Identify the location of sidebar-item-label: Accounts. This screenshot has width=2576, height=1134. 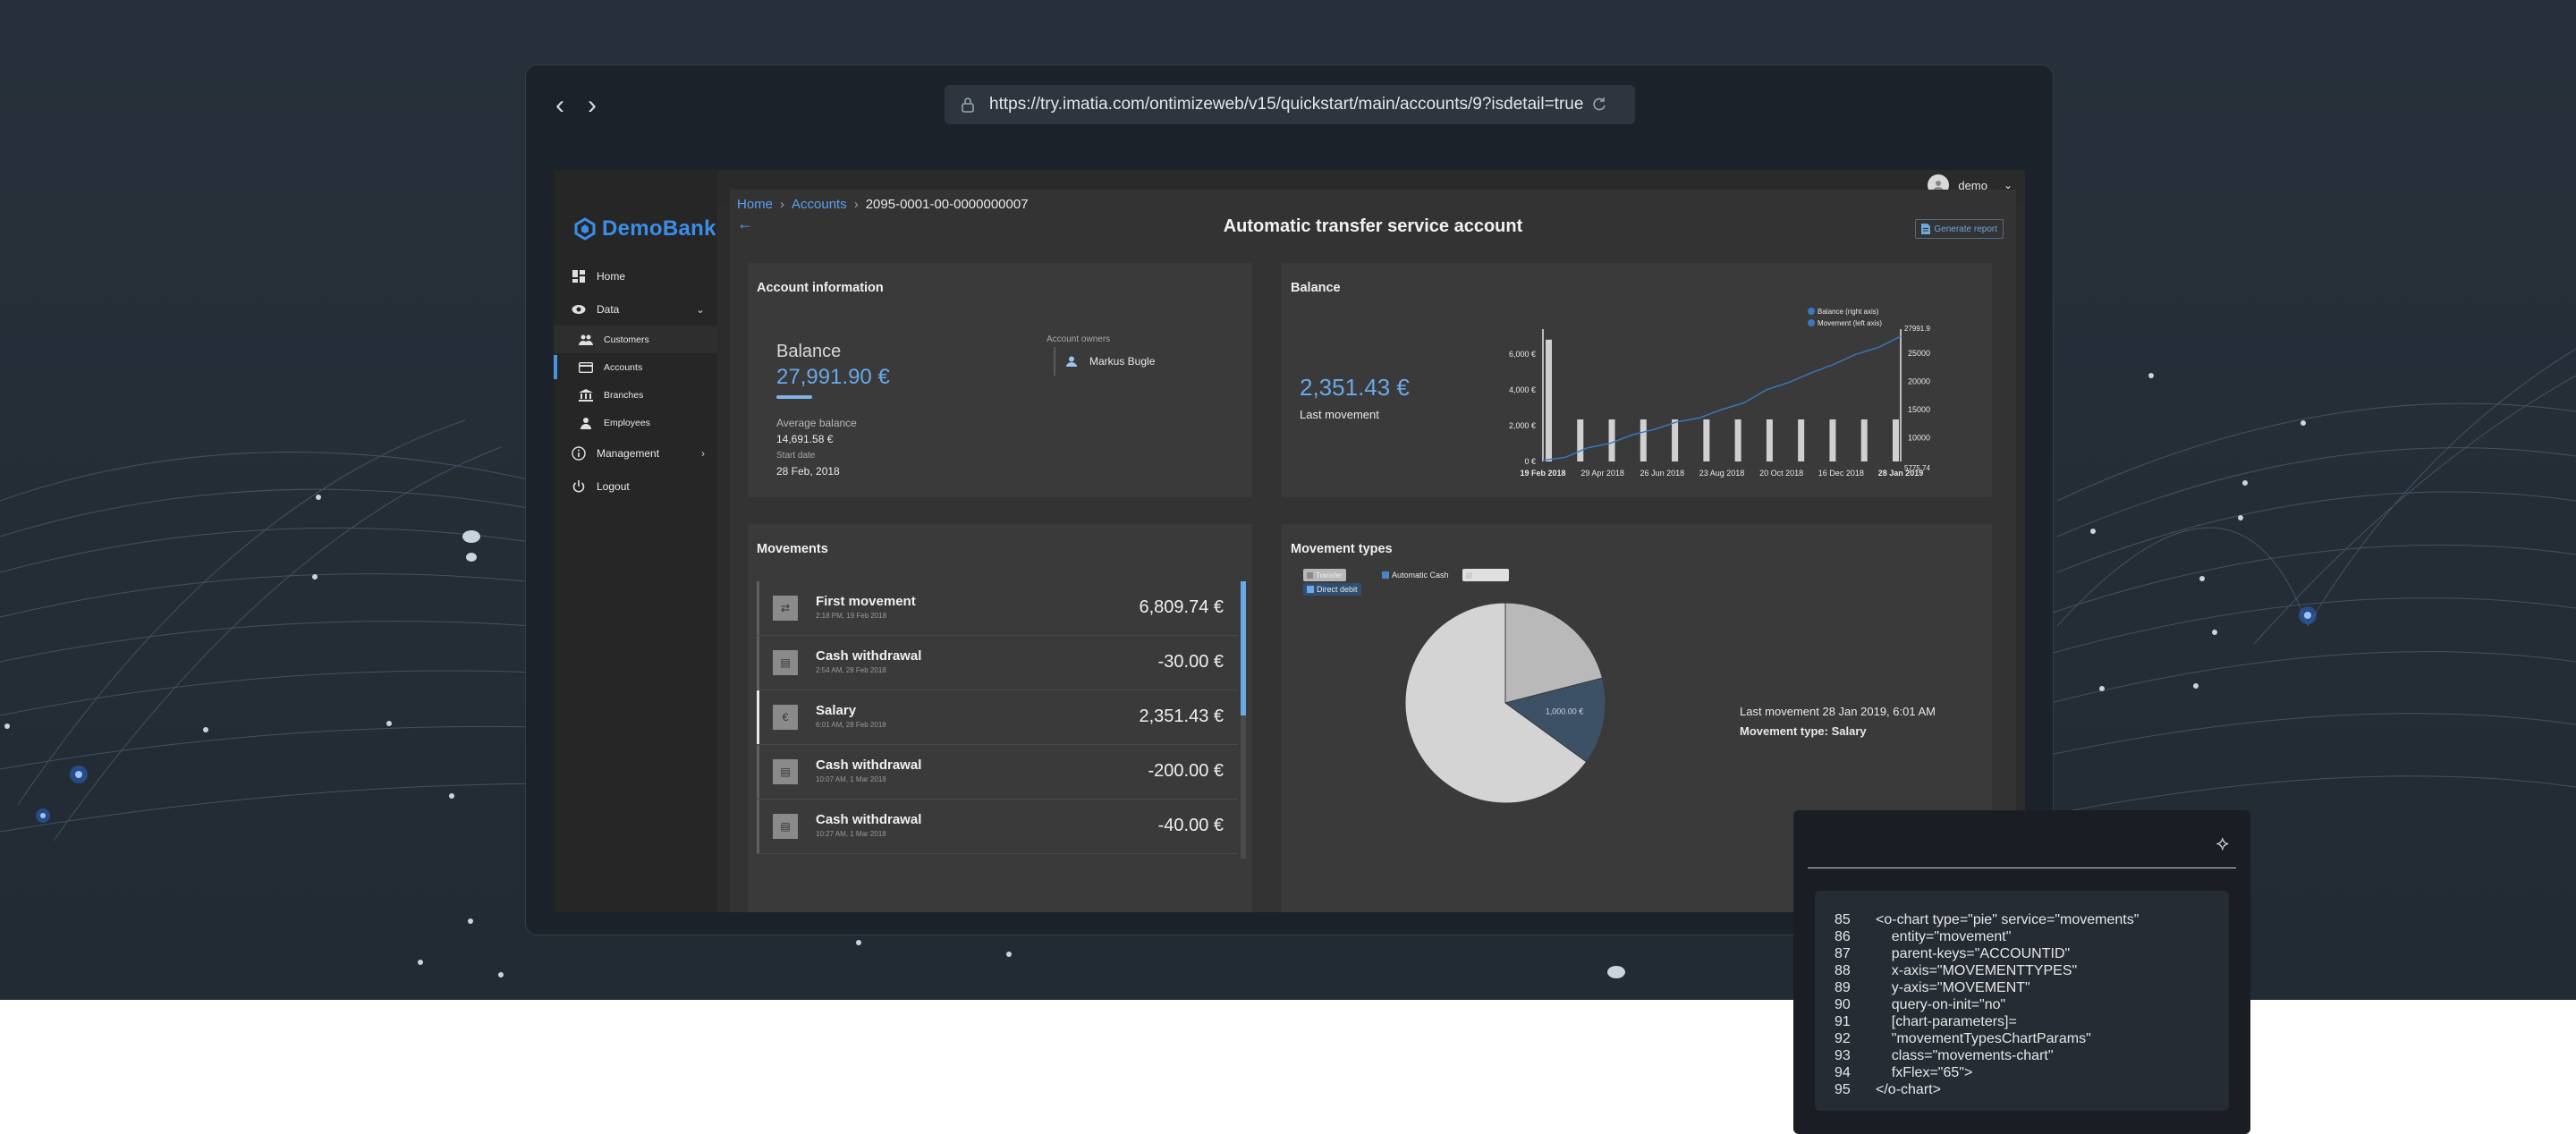
(623, 367).